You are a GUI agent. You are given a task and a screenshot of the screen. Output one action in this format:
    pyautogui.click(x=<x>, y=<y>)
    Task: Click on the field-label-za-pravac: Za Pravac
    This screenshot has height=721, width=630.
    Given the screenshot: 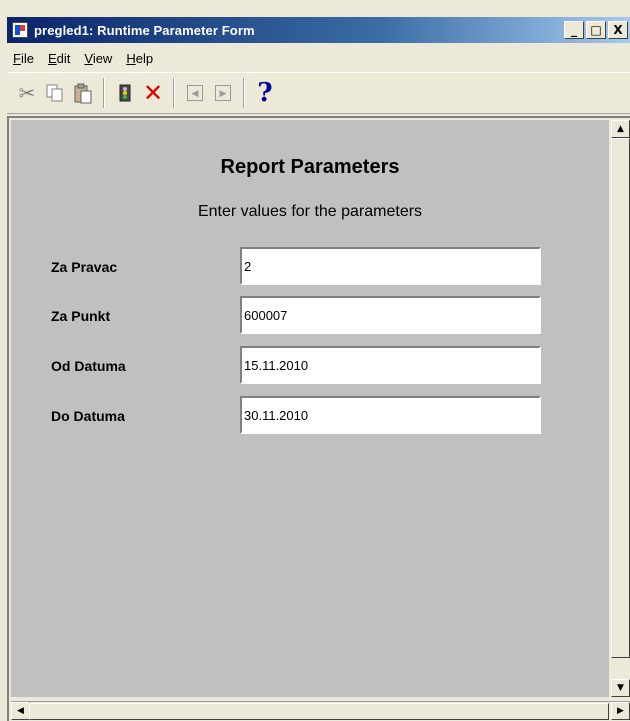 What is the action you would take?
    pyautogui.click(x=84, y=267)
    